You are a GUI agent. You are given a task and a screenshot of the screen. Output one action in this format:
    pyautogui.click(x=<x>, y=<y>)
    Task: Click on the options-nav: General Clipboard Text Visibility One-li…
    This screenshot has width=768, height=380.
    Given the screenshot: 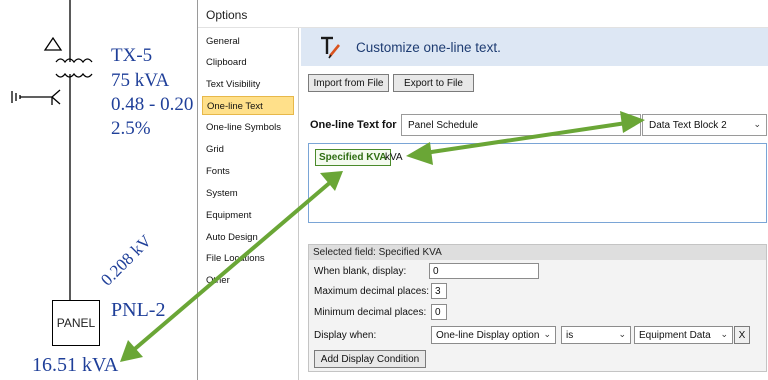 What is the action you would take?
    pyautogui.click(x=248, y=204)
    